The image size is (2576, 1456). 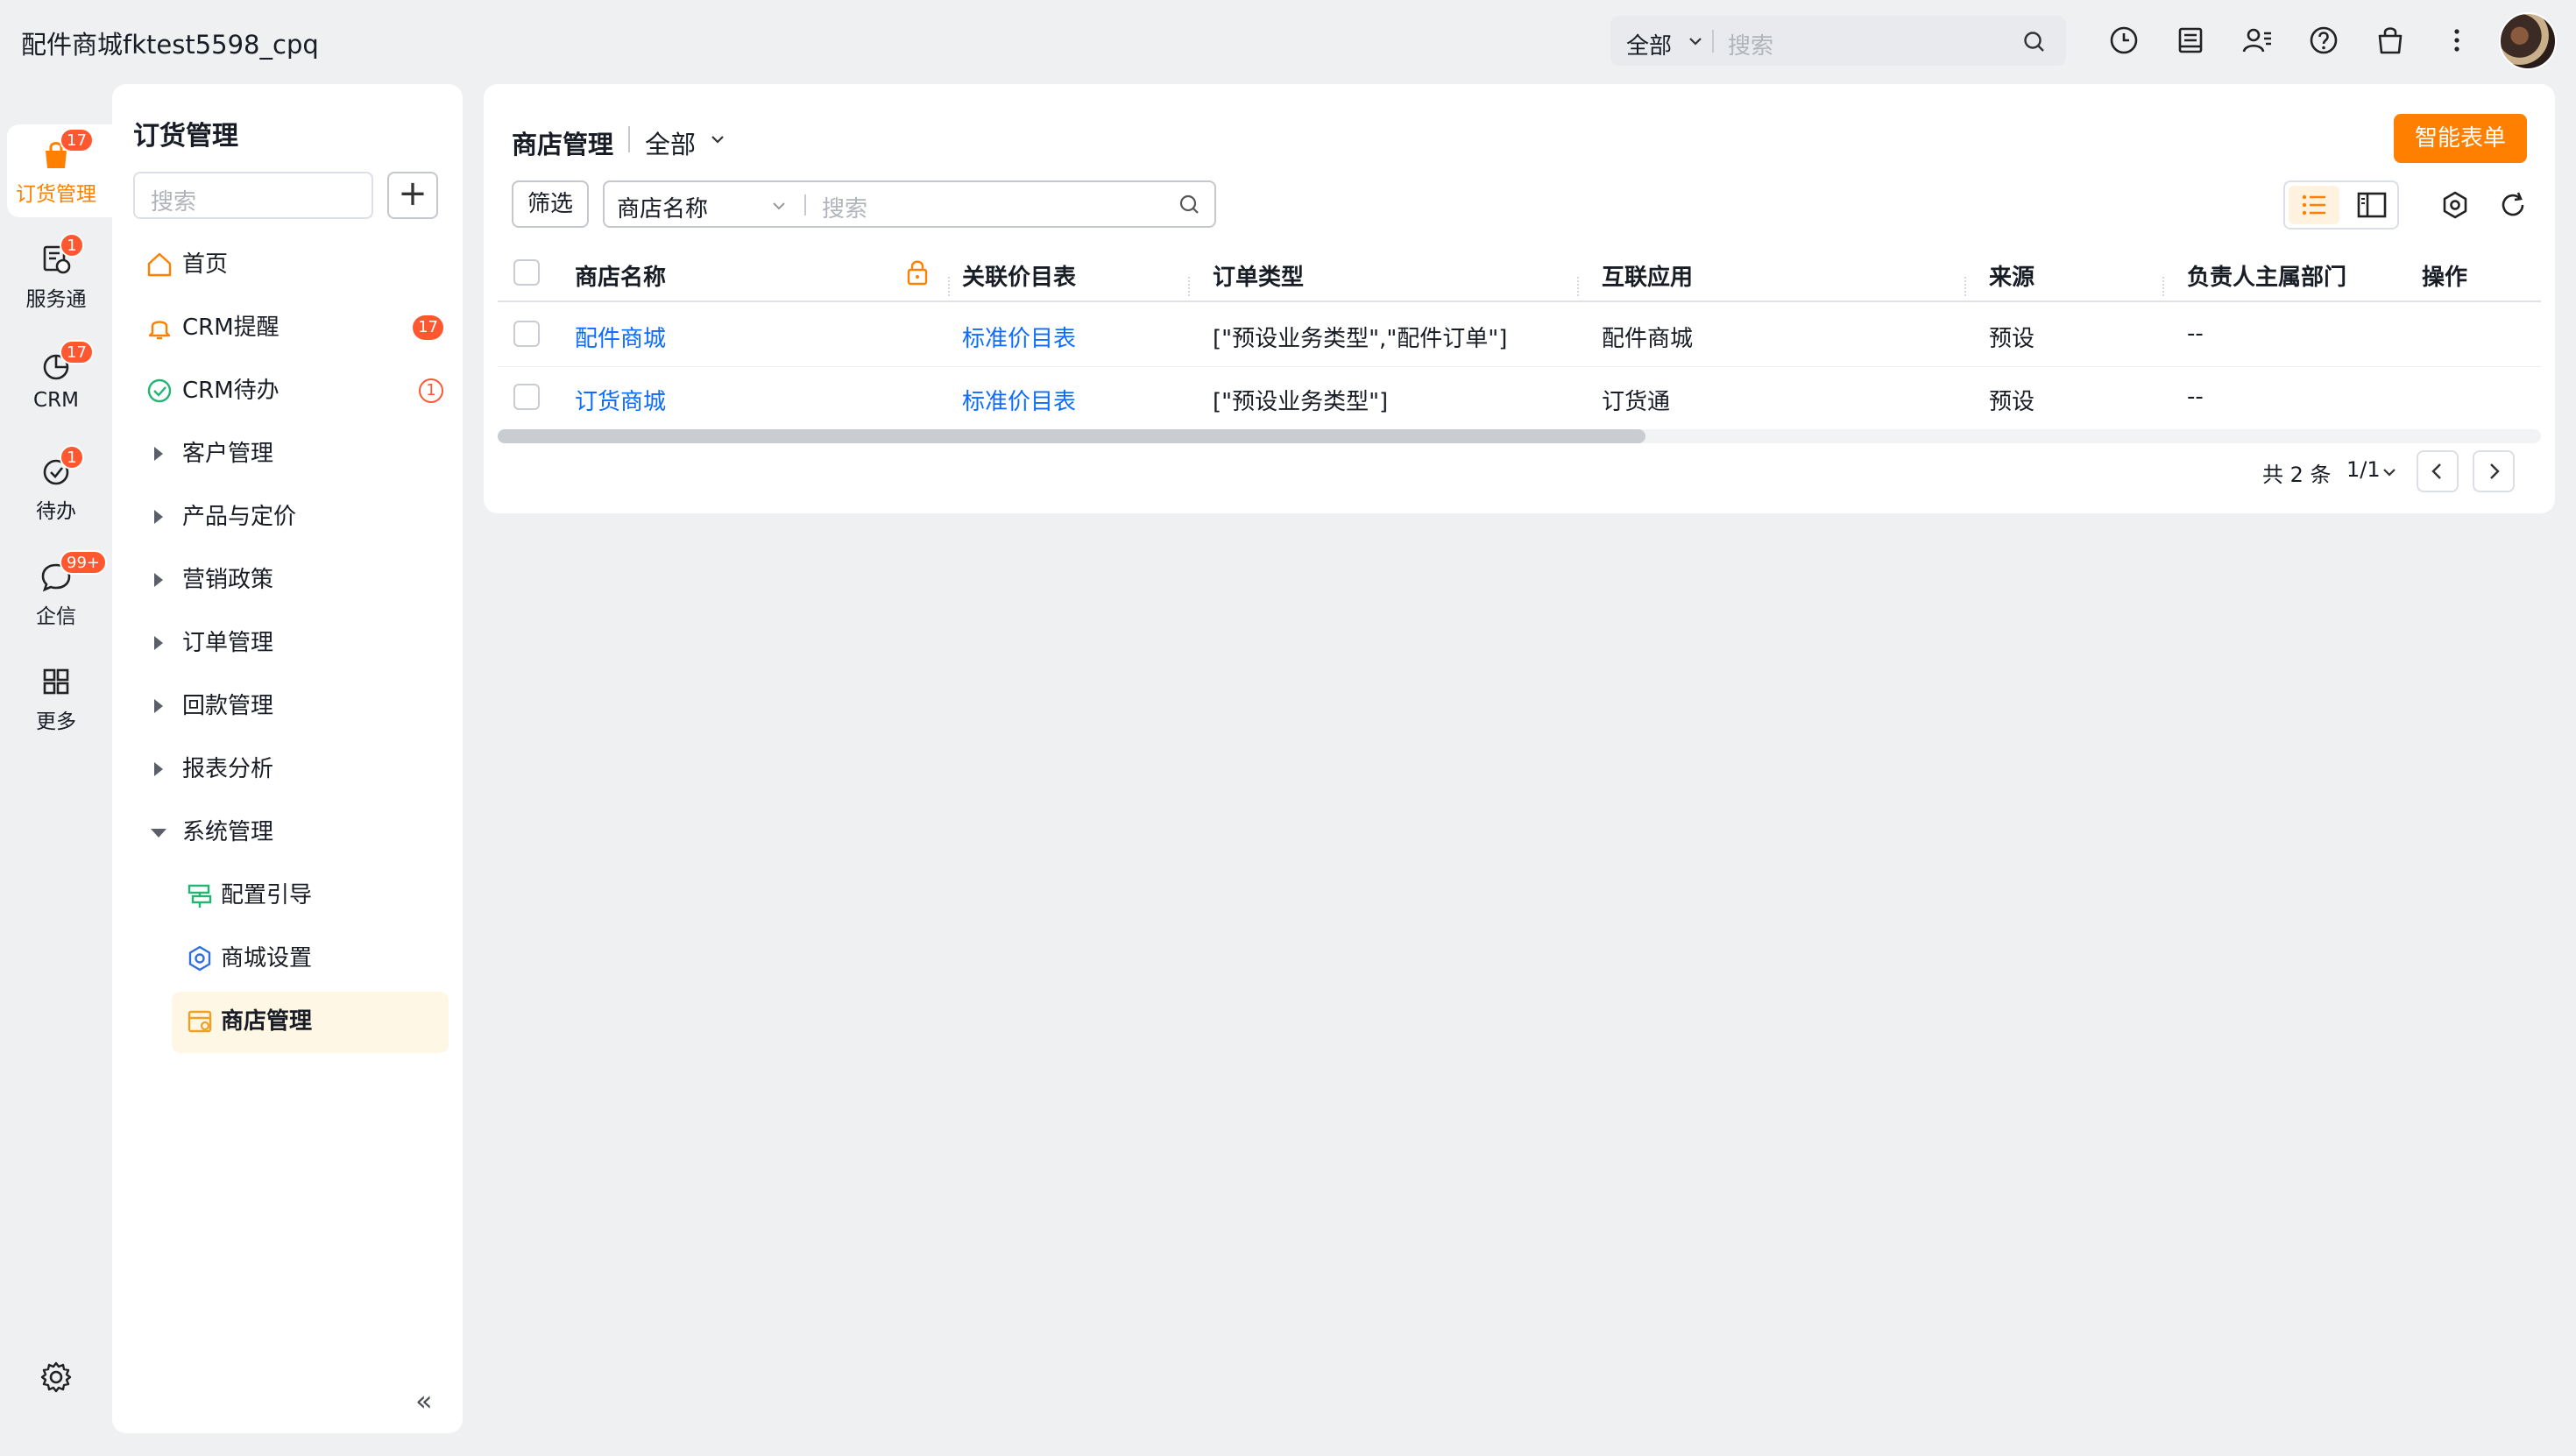 What do you see at coordinates (296, 264) in the screenshot?
I see `sidebar-item-home: 首页` at bounding box center [296, 264].